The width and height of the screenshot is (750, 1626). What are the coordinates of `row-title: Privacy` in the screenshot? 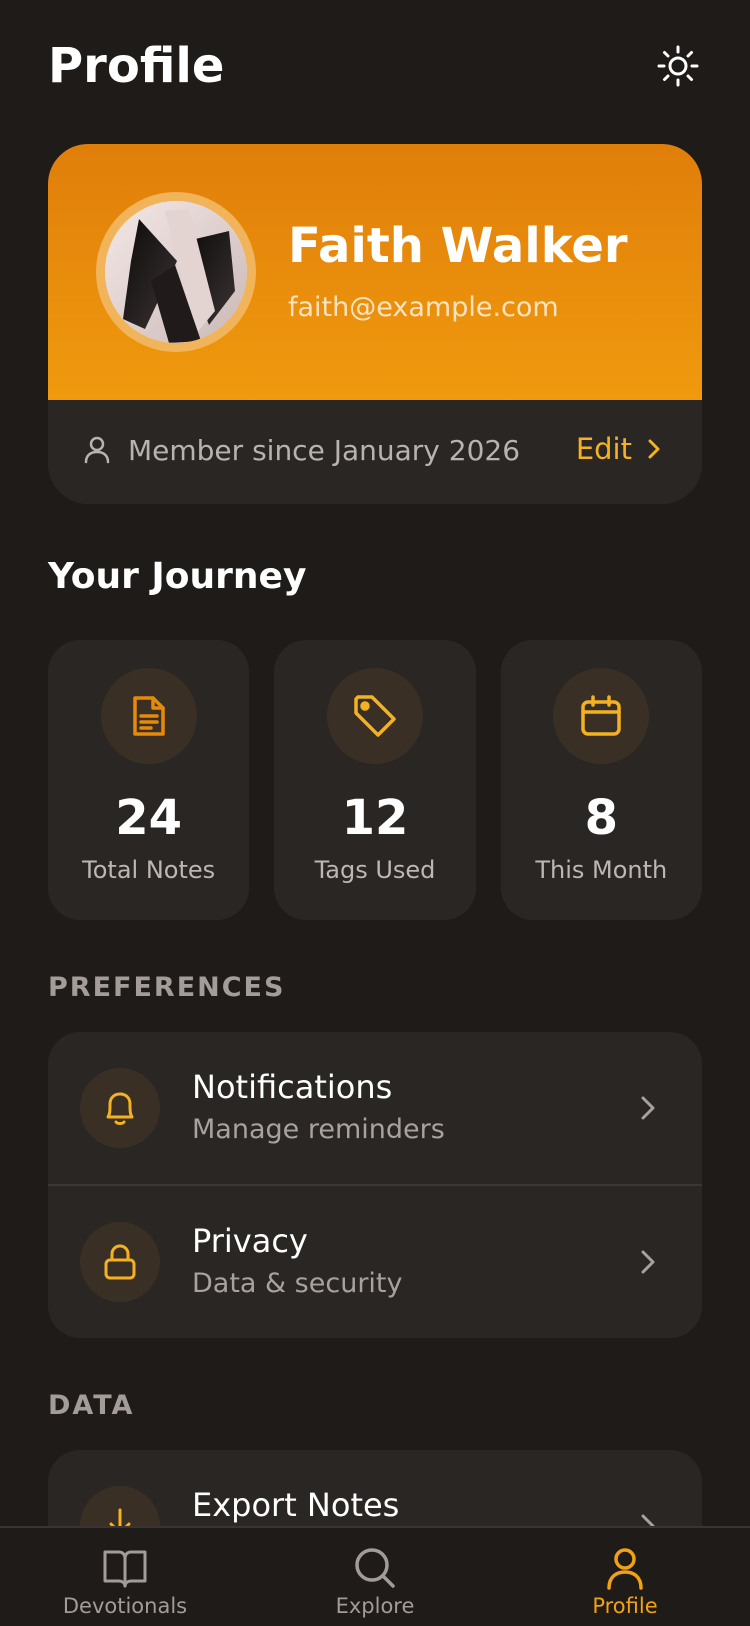 It's located at (250, 1241).